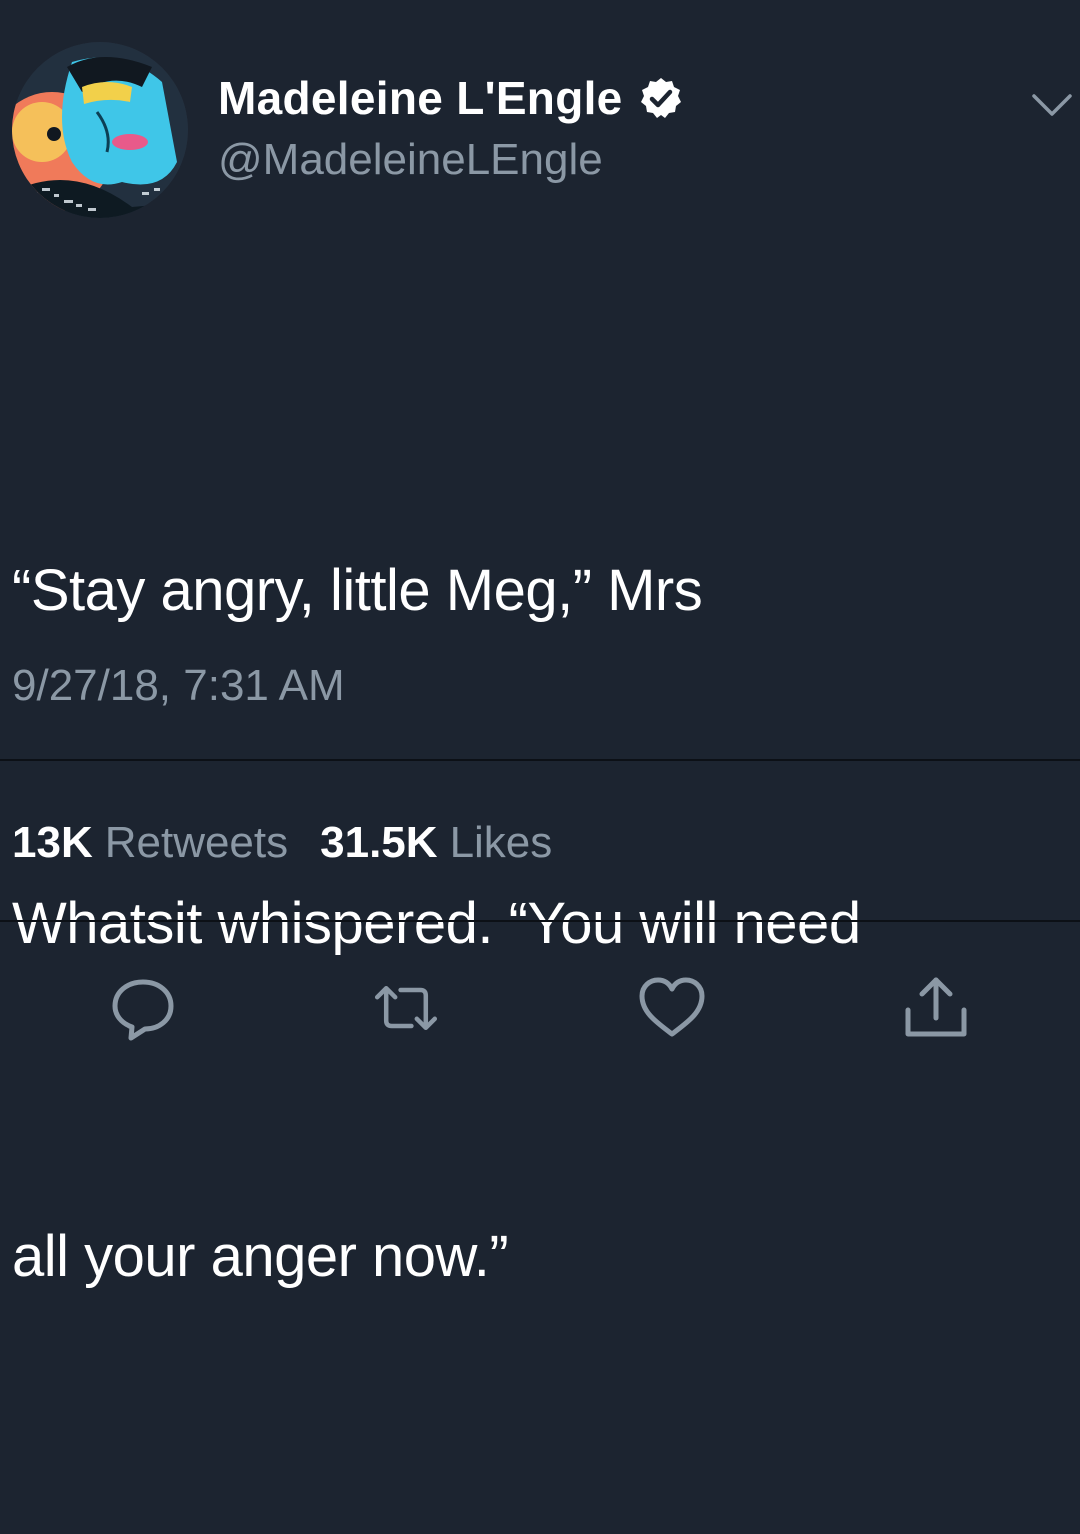  I want to click on reply-icon, so click(143, 1010).